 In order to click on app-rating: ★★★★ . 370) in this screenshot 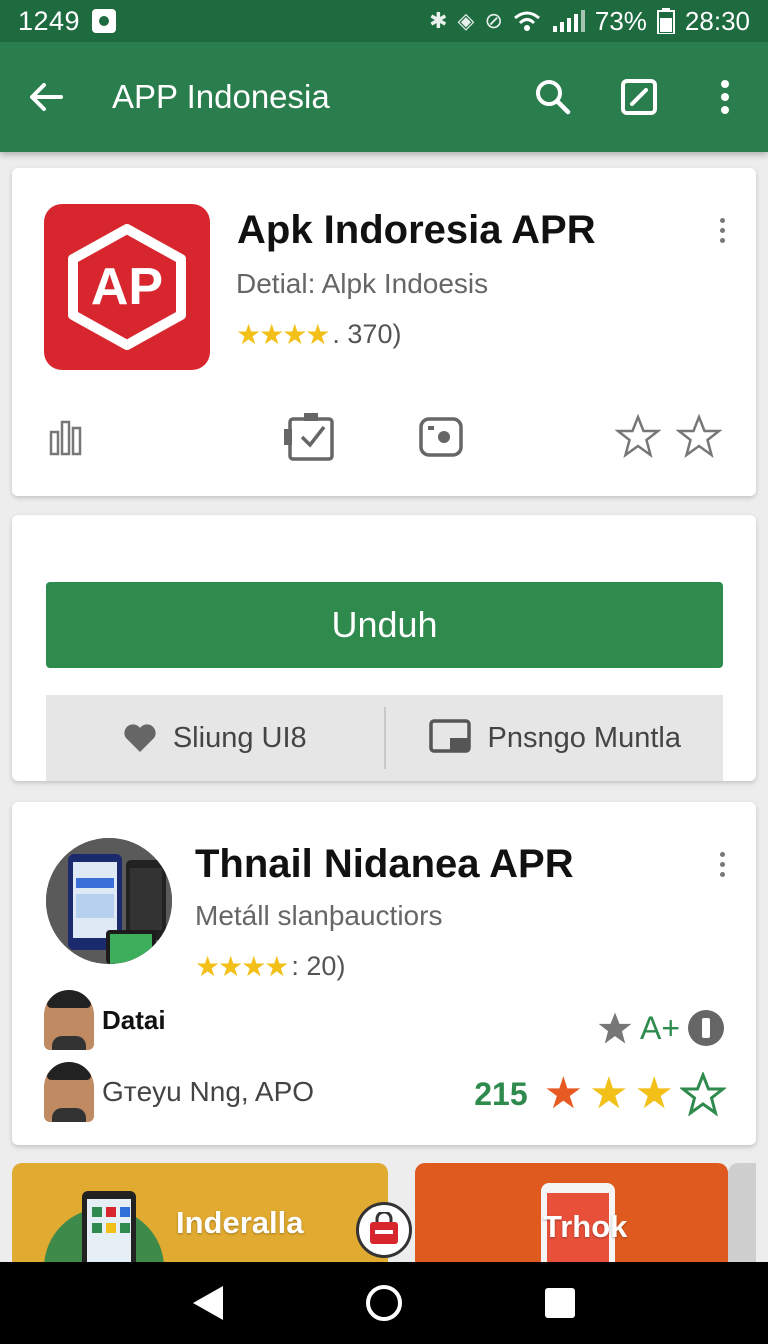, I will do `click(318, 334)`.